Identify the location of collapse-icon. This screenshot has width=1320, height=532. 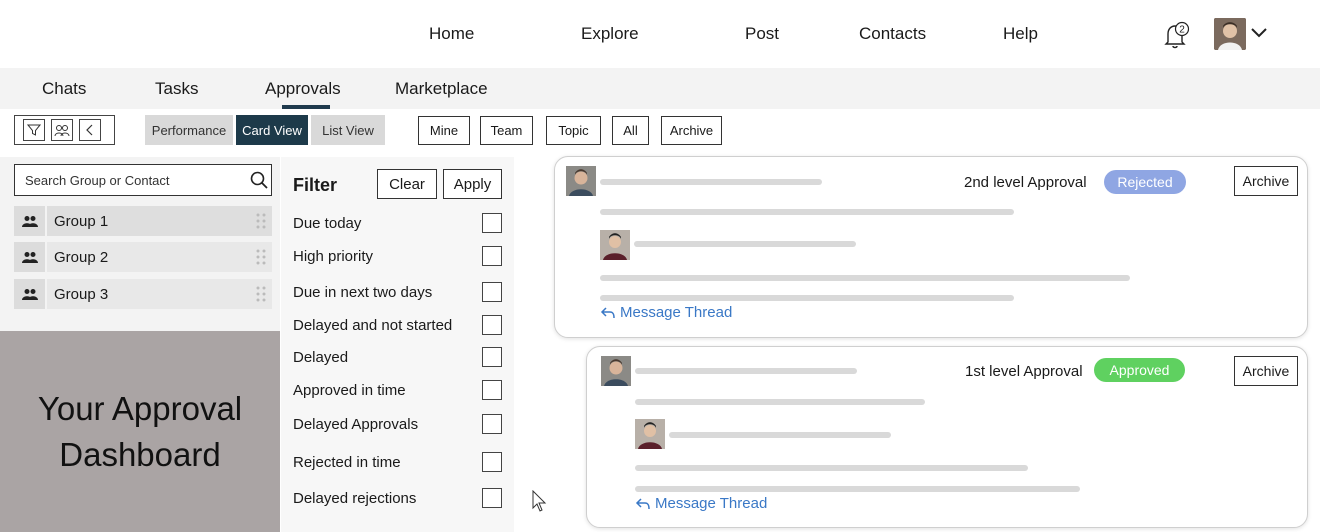
(90, 130).